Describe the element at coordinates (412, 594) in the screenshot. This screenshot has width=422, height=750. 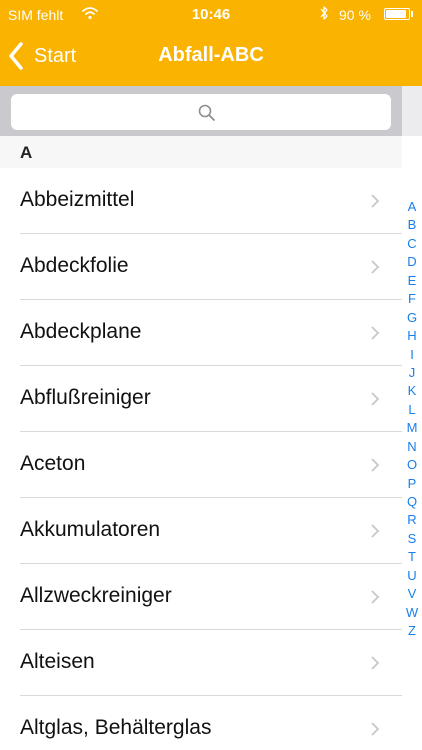
I see `index-letter: V` at that location.